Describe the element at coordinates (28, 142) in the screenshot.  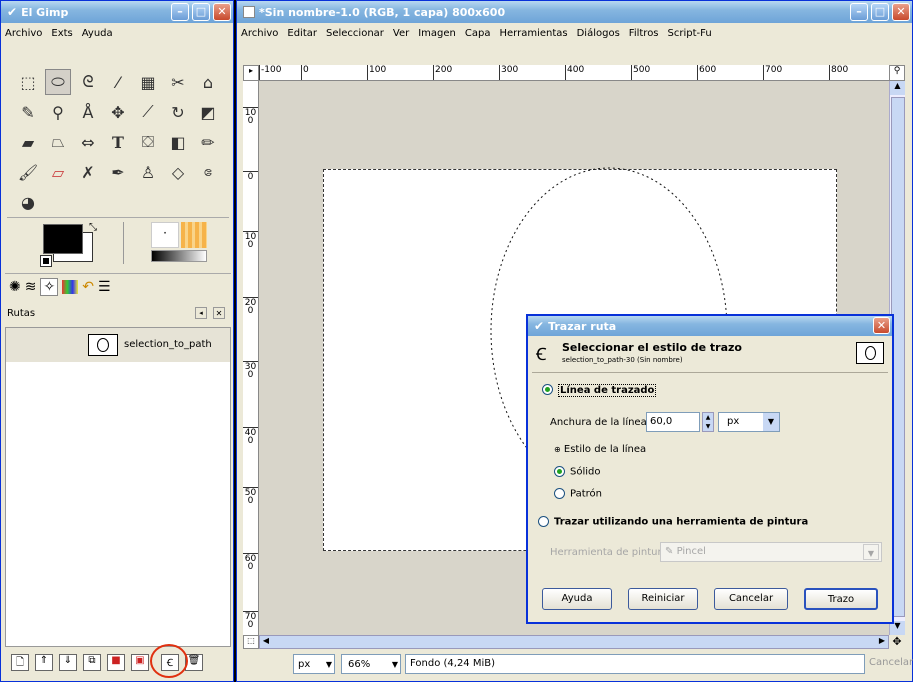
I see `shear-icon: ▰` at that location.